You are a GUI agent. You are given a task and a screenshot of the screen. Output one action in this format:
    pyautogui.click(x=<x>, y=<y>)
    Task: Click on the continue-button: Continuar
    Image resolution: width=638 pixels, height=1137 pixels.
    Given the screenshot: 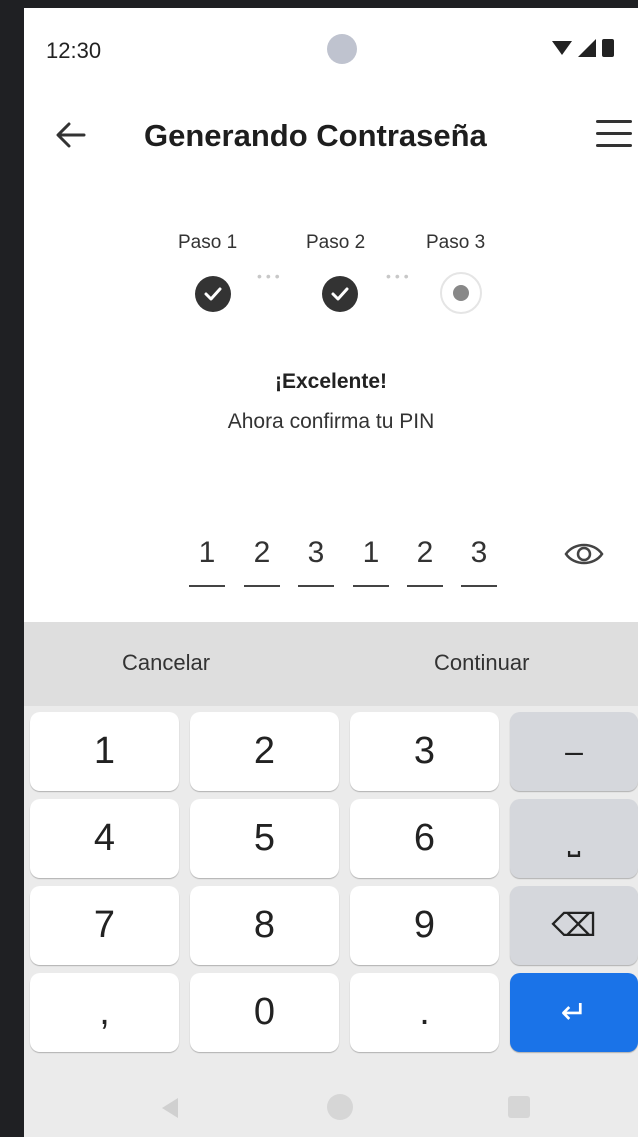 What is the action you would take?
    pyautogui.click(x=481, y=663)
    